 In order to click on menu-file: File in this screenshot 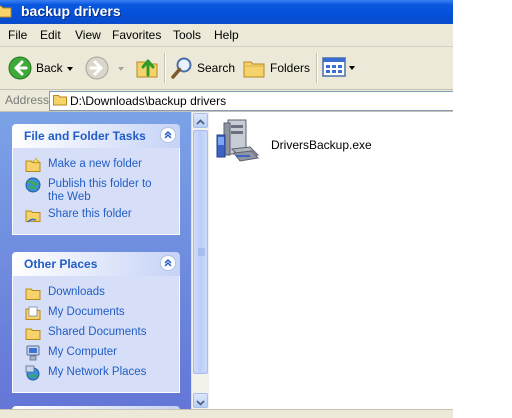, I will do `click(17, 35)`.